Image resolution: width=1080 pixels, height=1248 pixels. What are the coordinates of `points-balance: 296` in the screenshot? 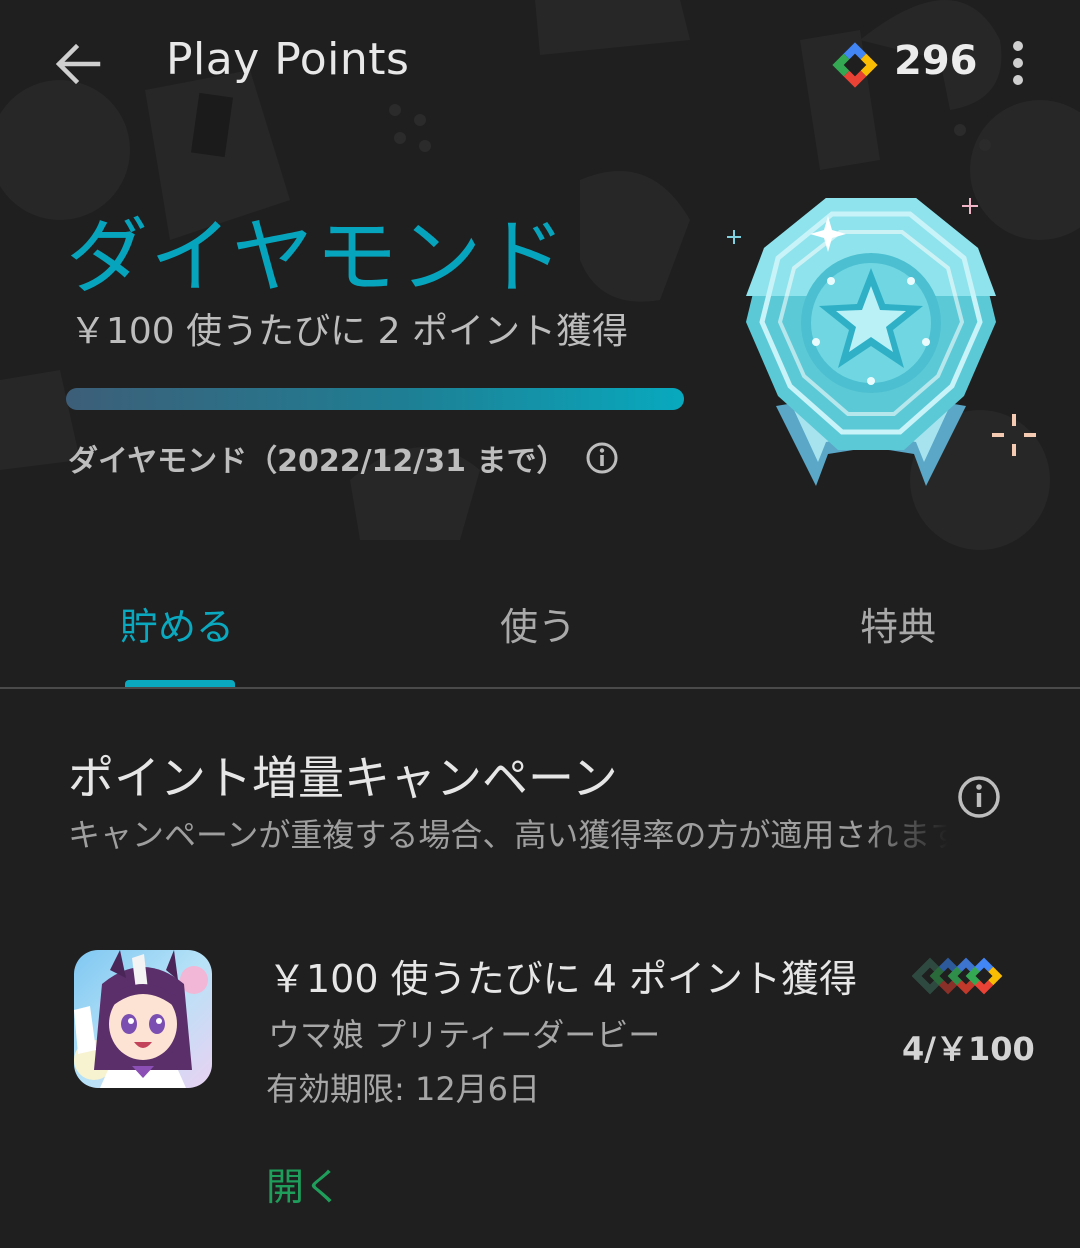 It's located at (936, 61).